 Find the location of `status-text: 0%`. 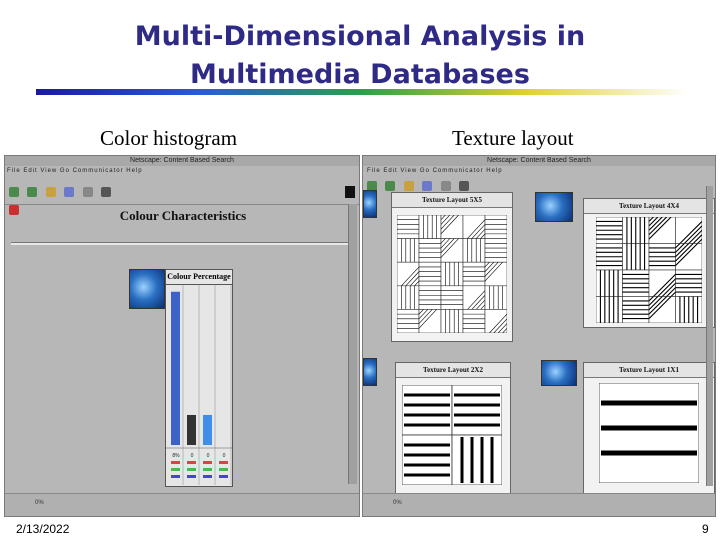

status-text: 0% is located at coordinates (39, 503).